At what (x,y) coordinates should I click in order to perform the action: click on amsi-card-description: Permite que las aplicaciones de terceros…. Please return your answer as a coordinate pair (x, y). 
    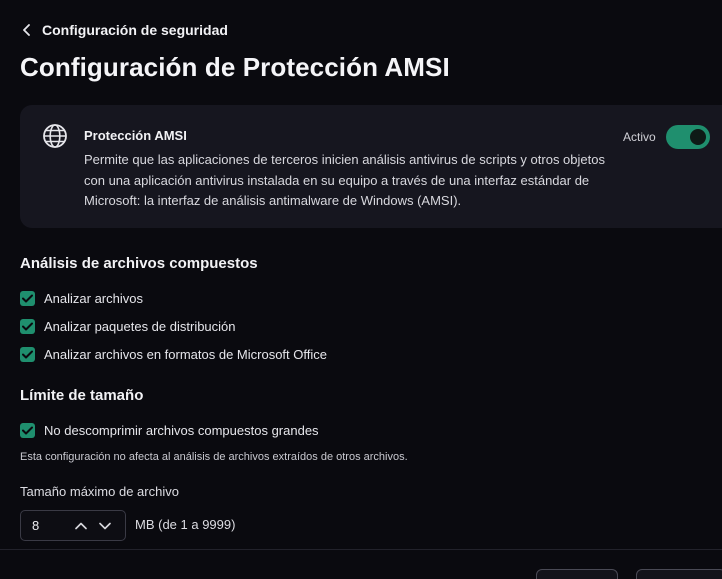
    Looking at the image, I should click on (344, 180).